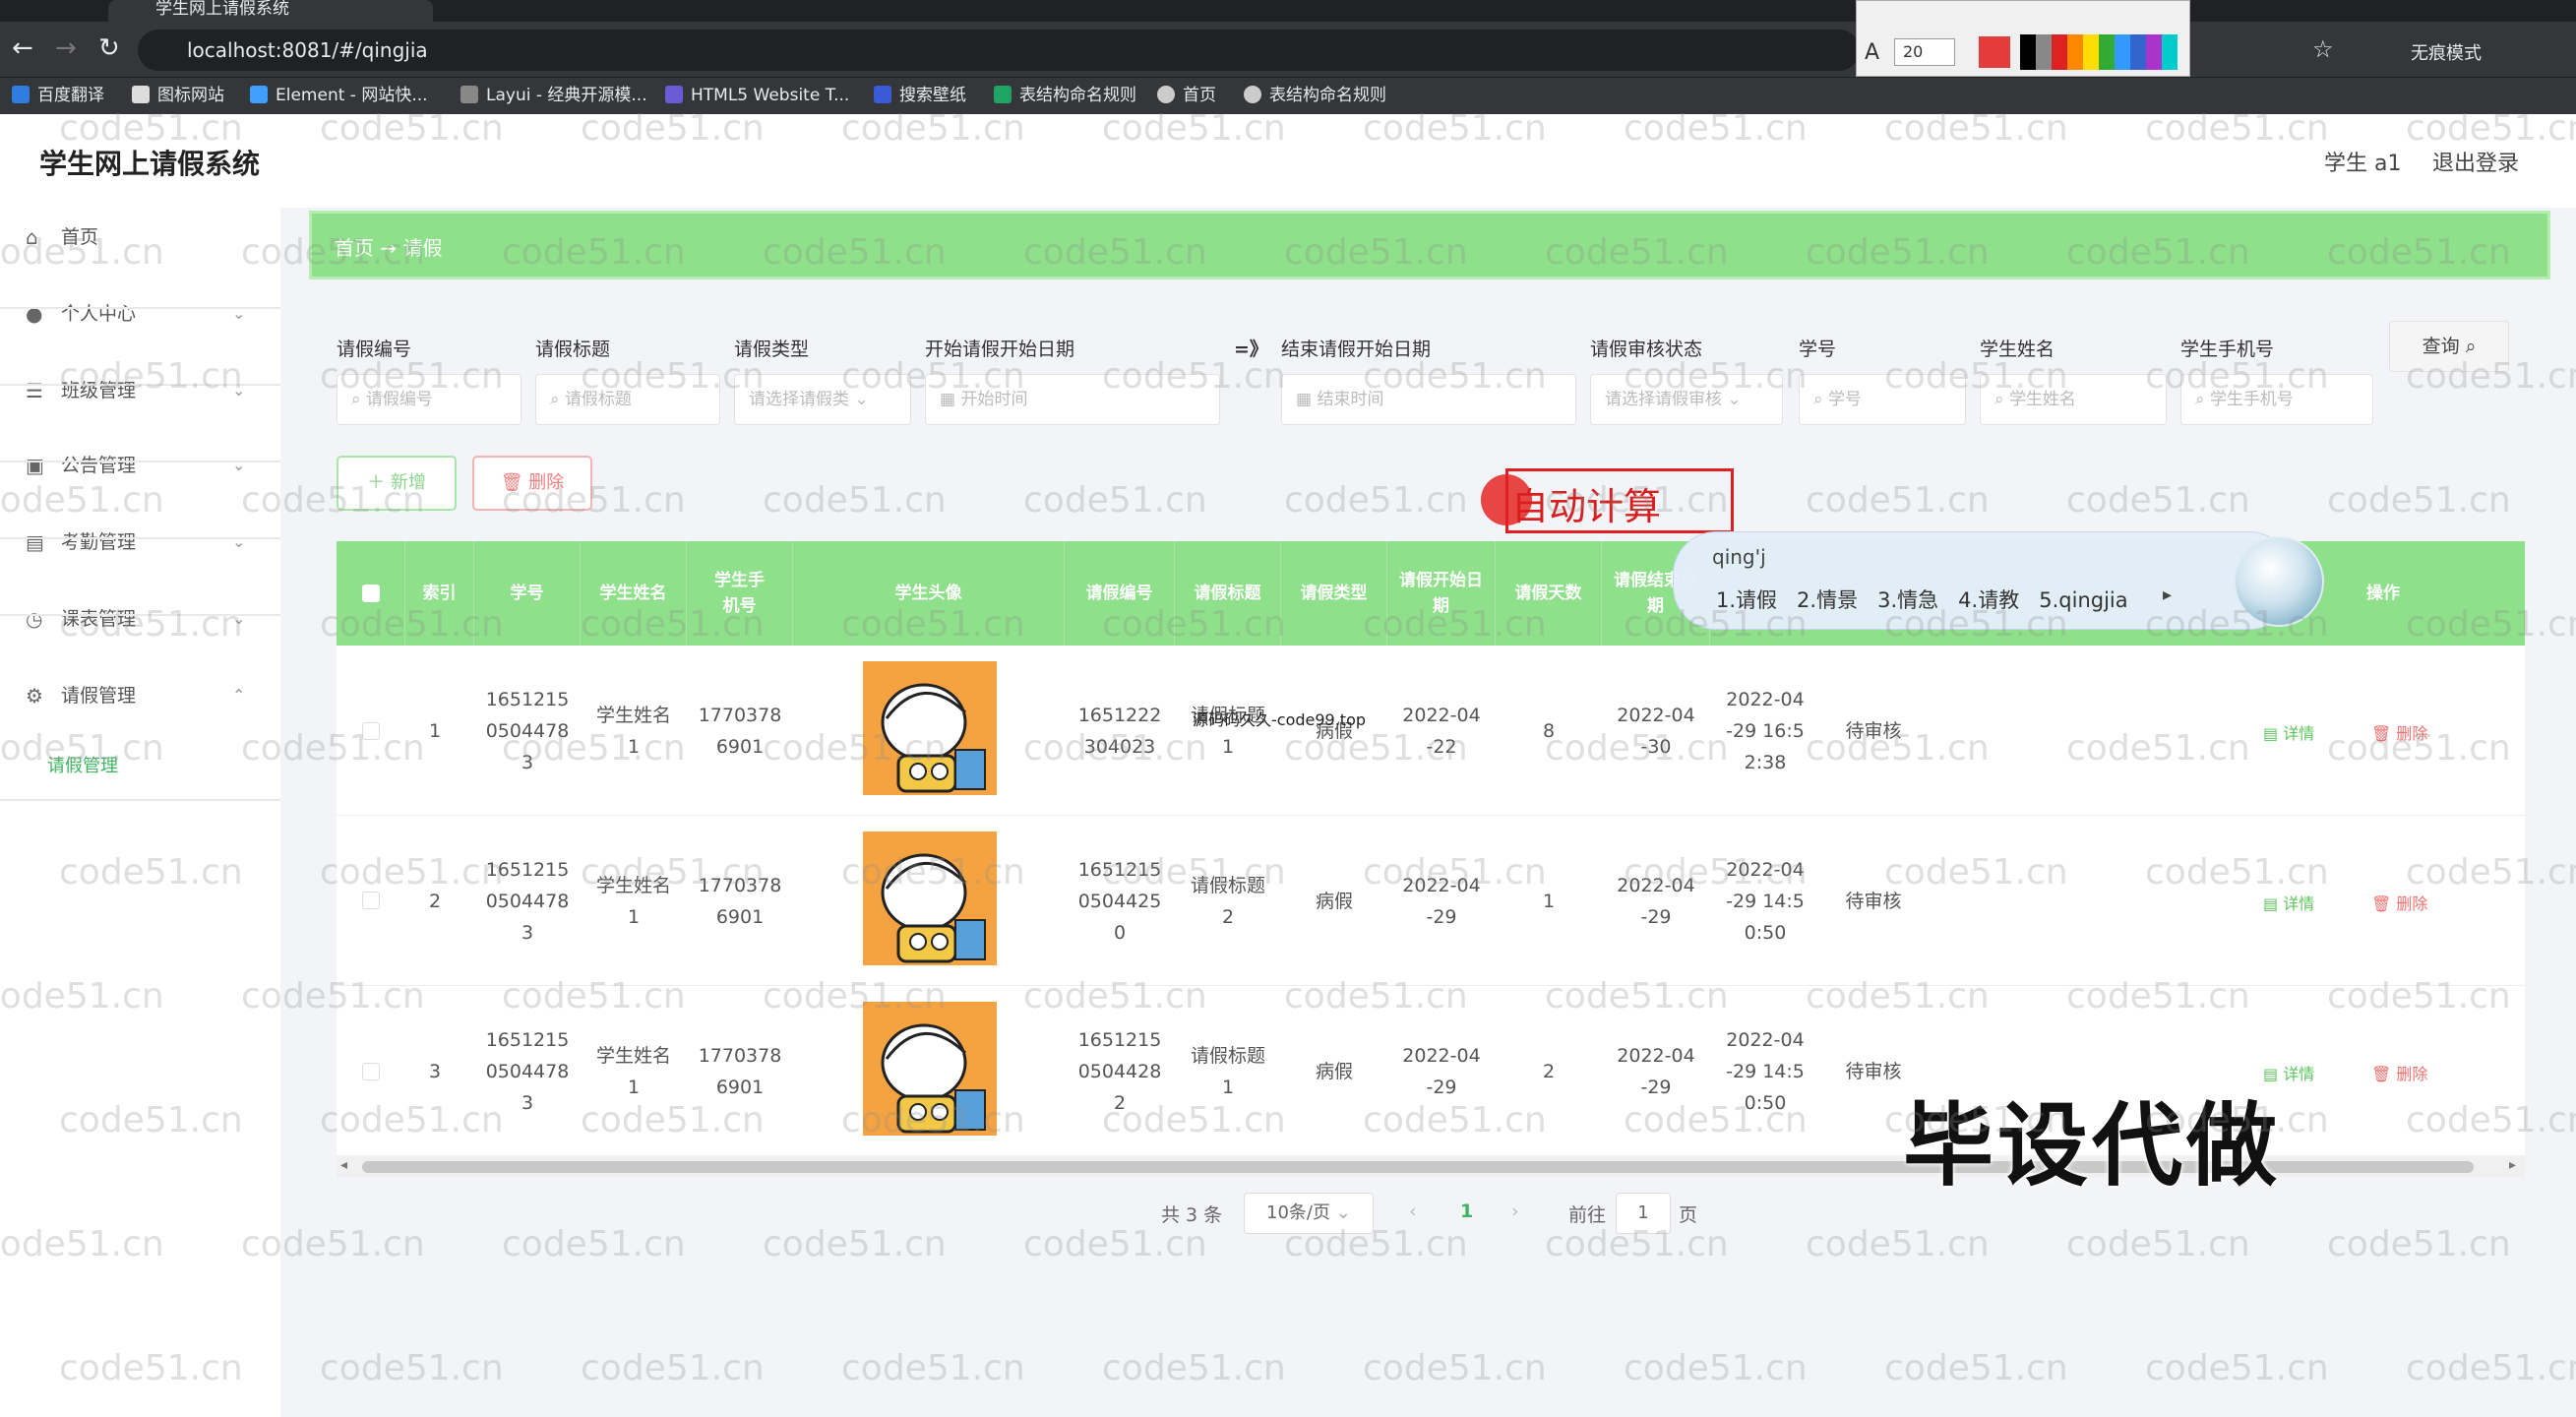 This screenshot has width=2576, height=1417. What do you see at coordinates (1227, 901) in the screenshot?
I see `cell-title: 请假标题 2` at bounding box center [1227, 901].